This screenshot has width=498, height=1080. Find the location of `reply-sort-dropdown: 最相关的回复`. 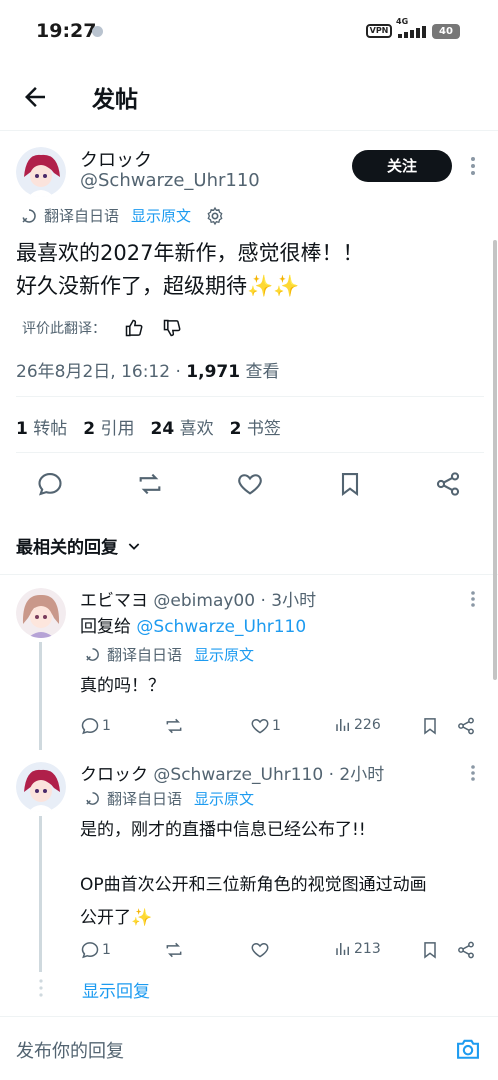

reply-sort-dropdown: 最相关的回复 is located at coordinates (79, 545).